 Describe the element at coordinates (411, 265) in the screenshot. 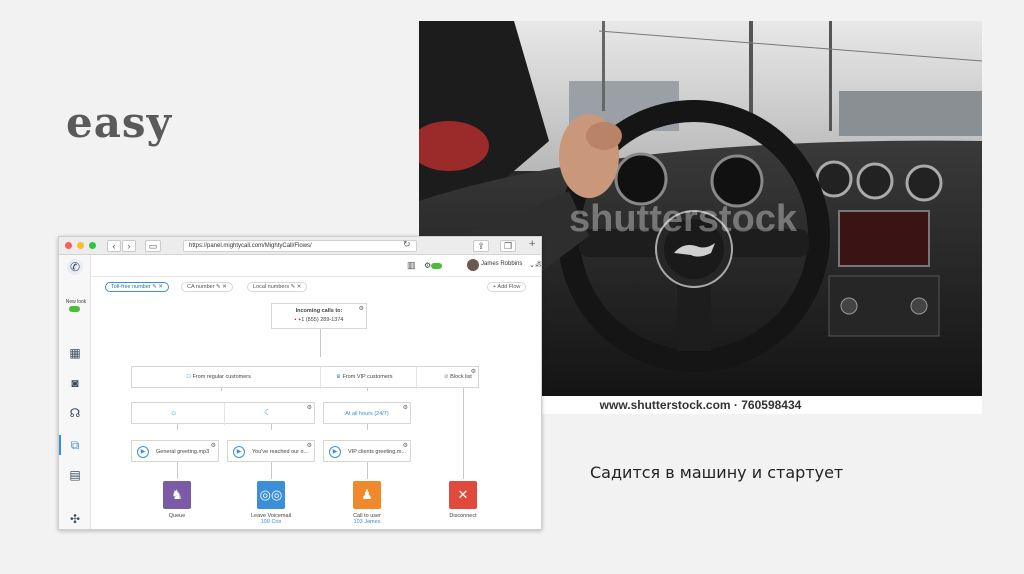

I see `stats-icon: ▥` at that location.